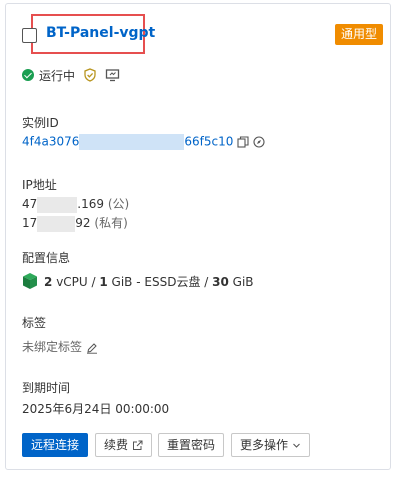 The width and height of the screenshot is (400, 477). I want to click on expiry-label: 到期时间, so click(46, 388).